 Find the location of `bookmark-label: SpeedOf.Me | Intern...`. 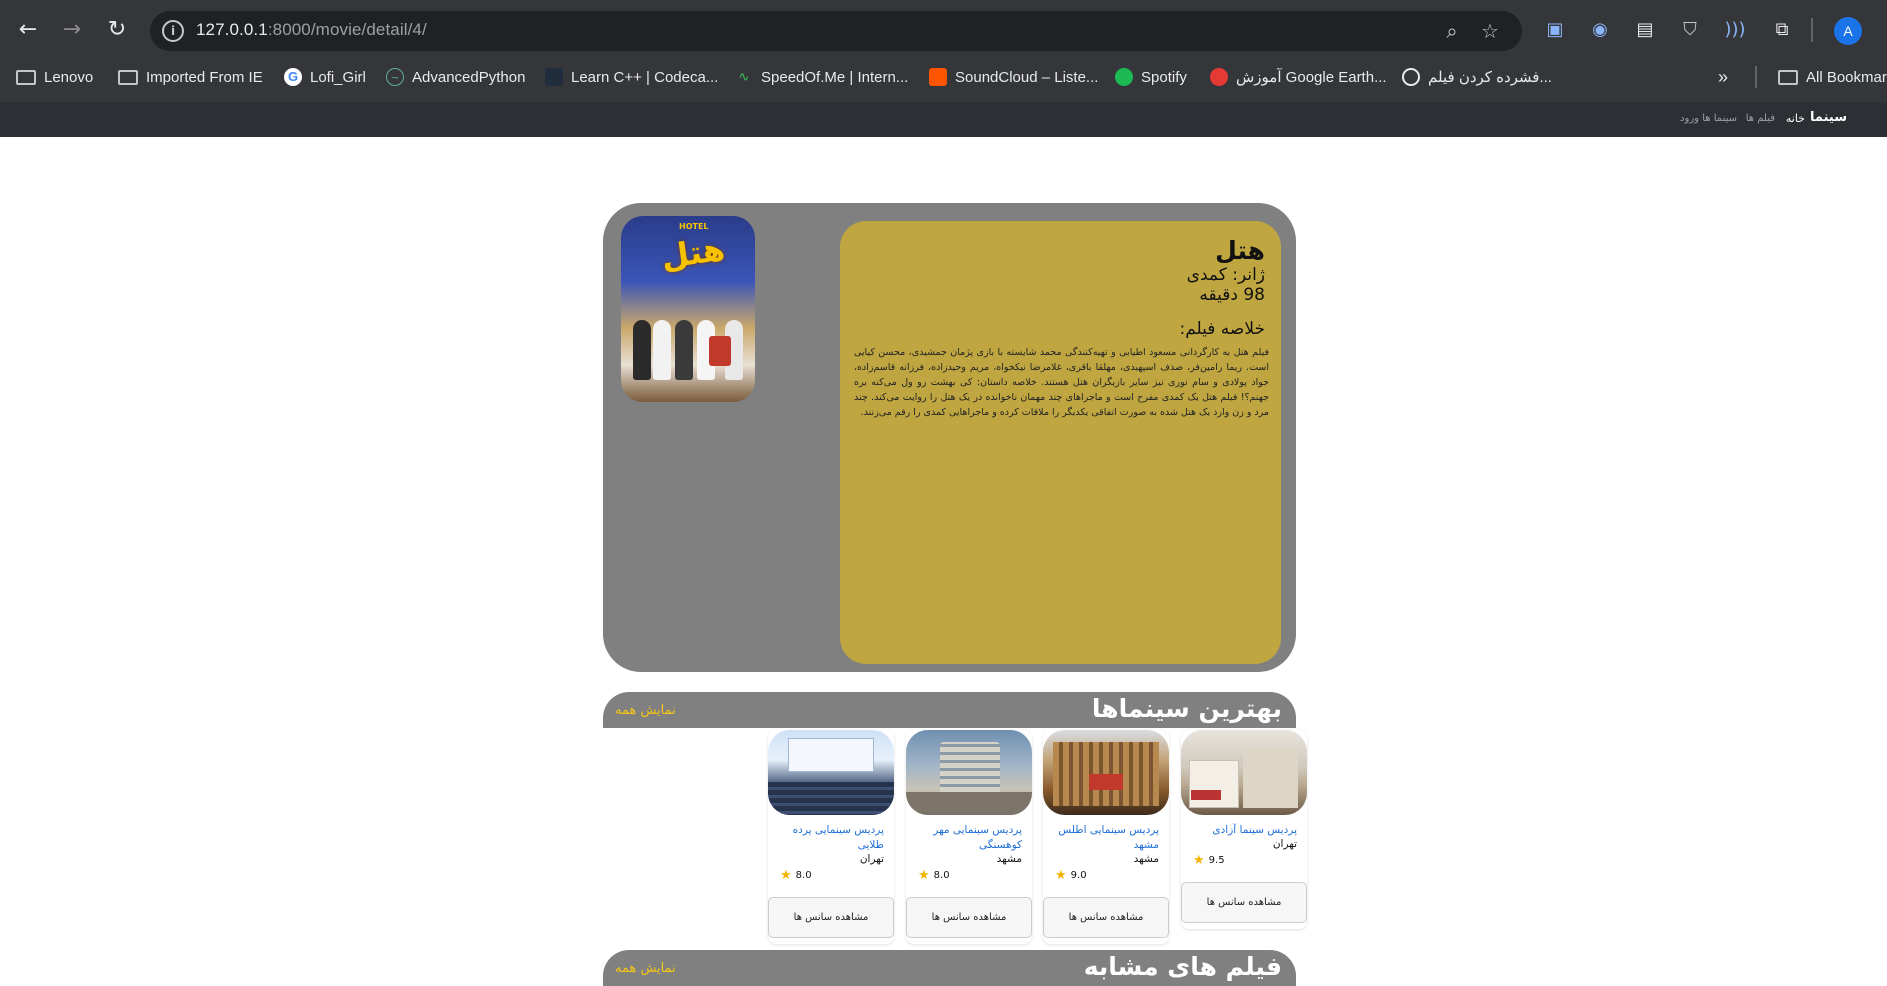

bookmark-label: SpeedOf.Me | Intern... is located at coordinates (835, 77).